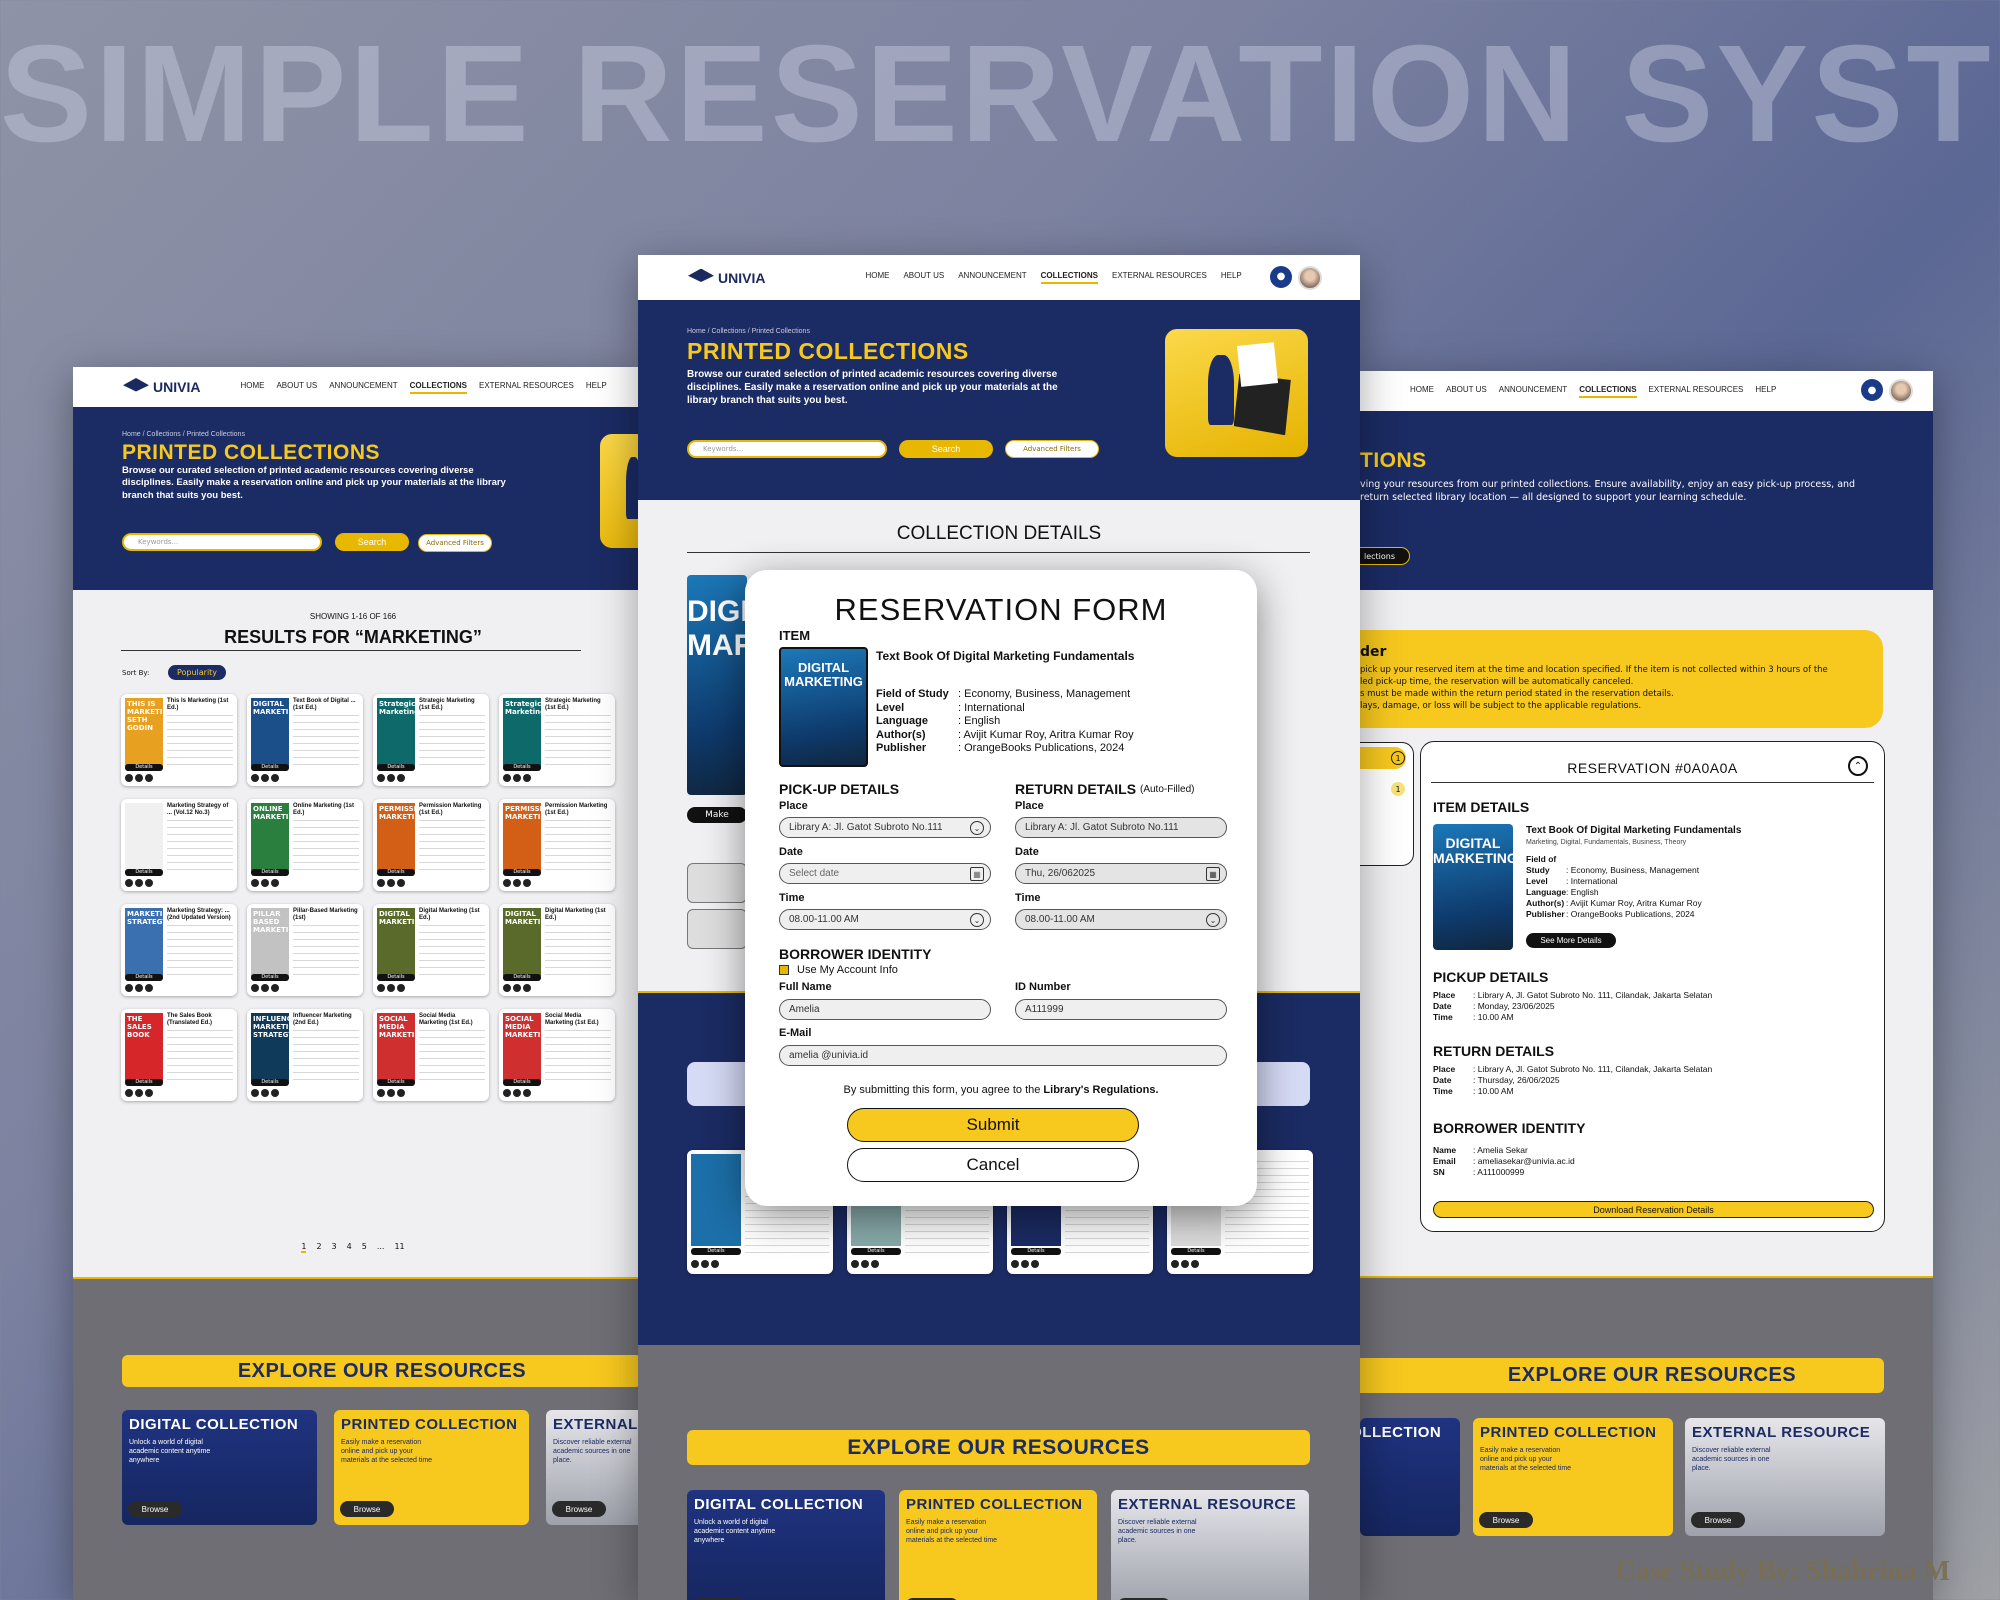 This screenshot has height=1600, width=2000. I want to click on page-5: 5, so click(364, 1247).